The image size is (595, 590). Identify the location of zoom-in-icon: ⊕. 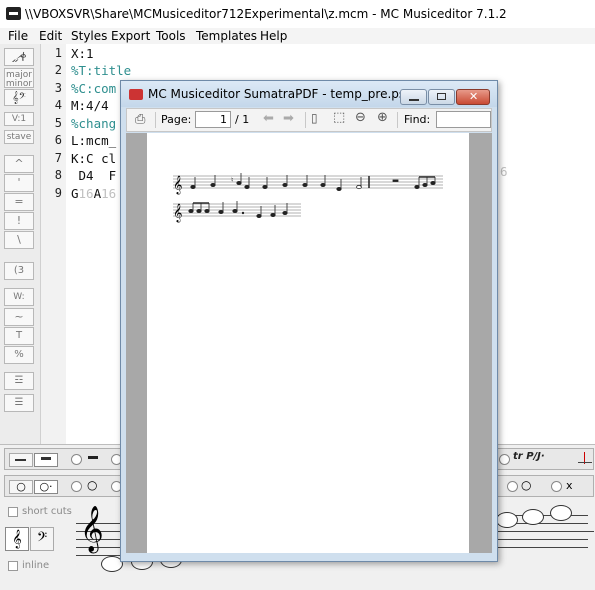
(382, 117).